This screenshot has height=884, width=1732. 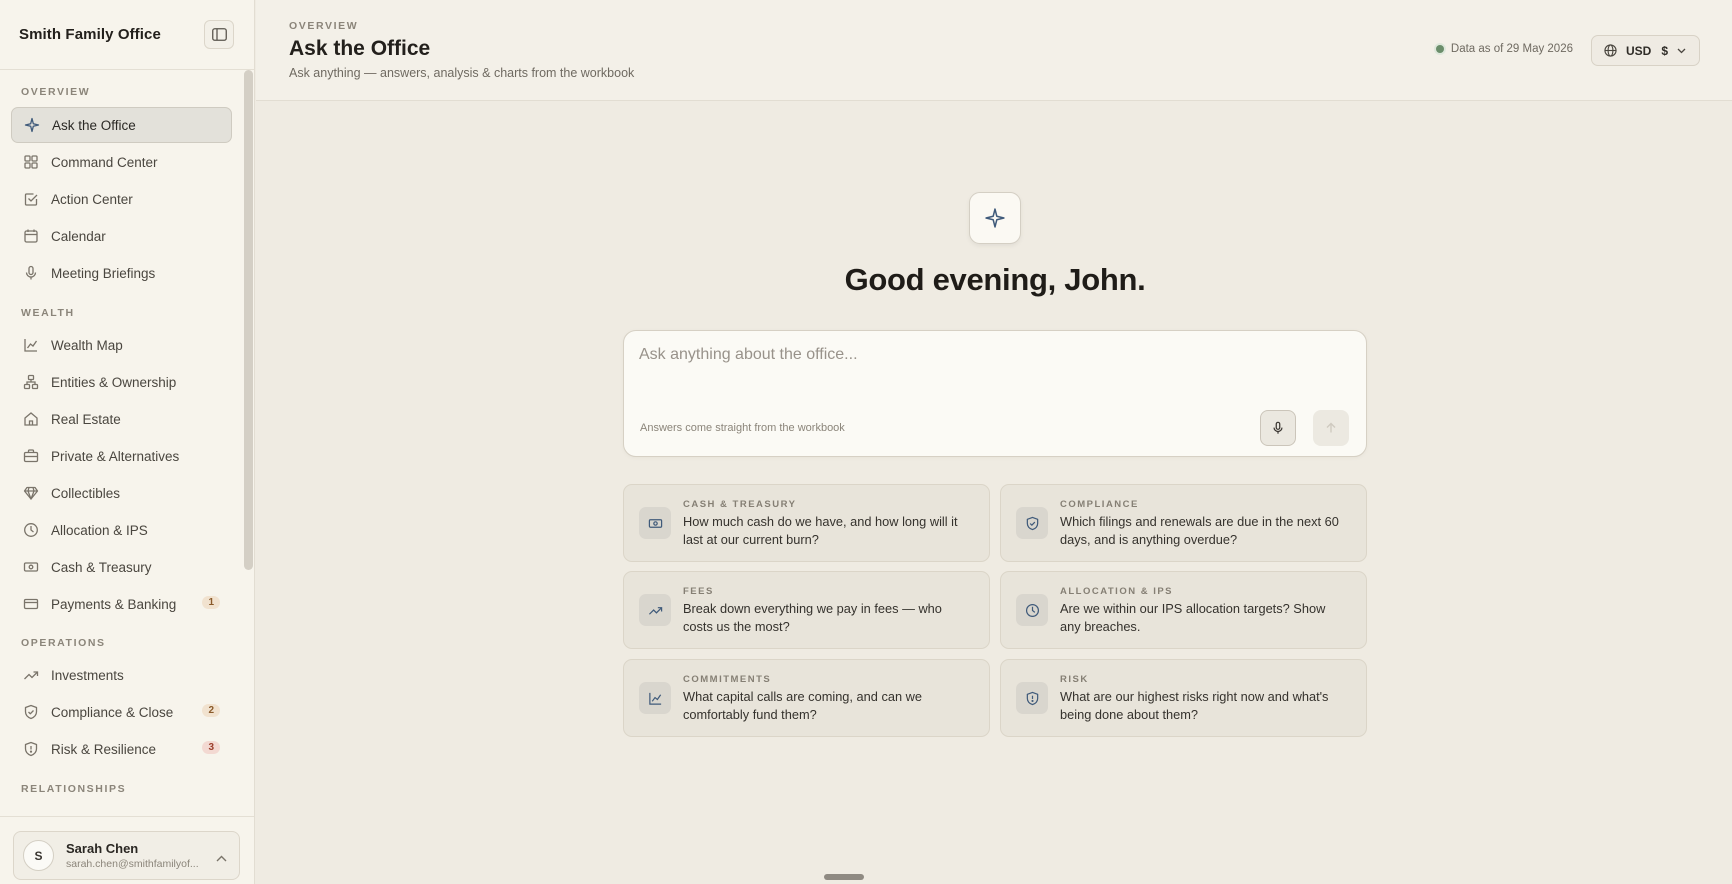 I want to click on sidebar-item-label: Entities & Ownership, so click(x=114, y=382).